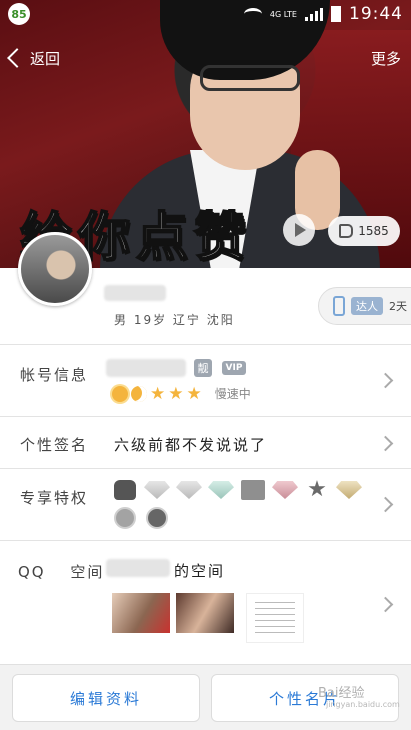 The image size is (411, 730). Describe the element at coordinates (253, 490) in the screenshot. I see `box-icon` at that location.